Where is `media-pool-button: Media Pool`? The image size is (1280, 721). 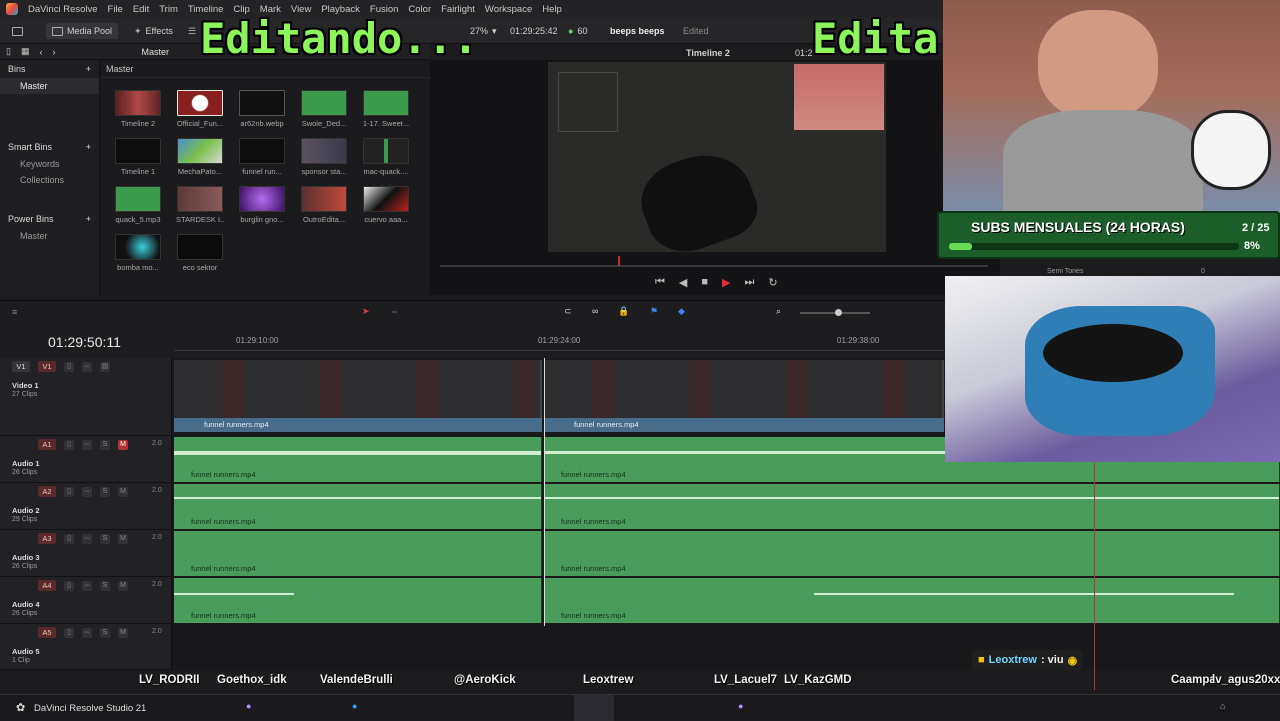
media-pool-button: Media Pool is located at coordinates (82, 31).